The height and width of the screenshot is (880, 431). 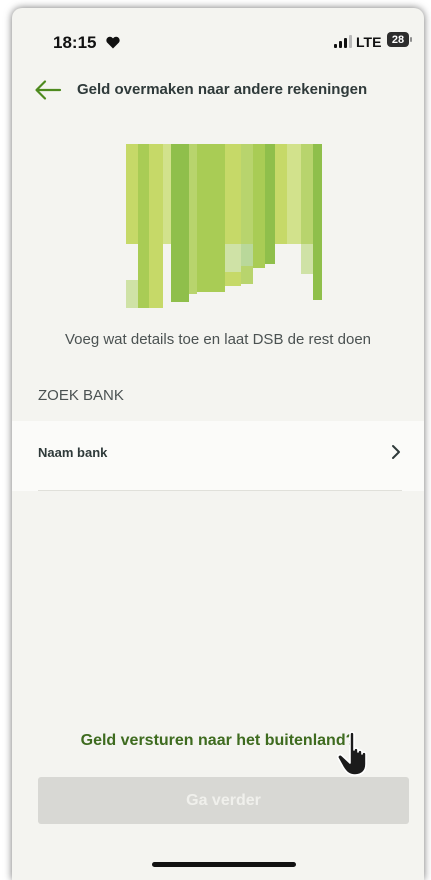 What do you see at coordinates (73, 452) in the screenshot?
I see `bank-name-label: Naam bank` at bounding box center [73, 452].